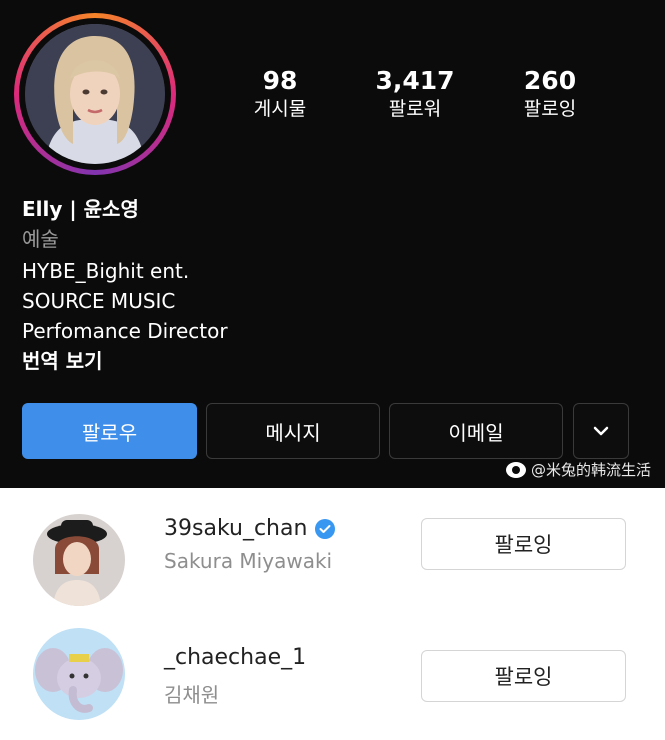  What do you see at coordinates (415, 80) in the screenshot?
I see `stat-followers-value: 3,417` at bounding box center [415, 80].